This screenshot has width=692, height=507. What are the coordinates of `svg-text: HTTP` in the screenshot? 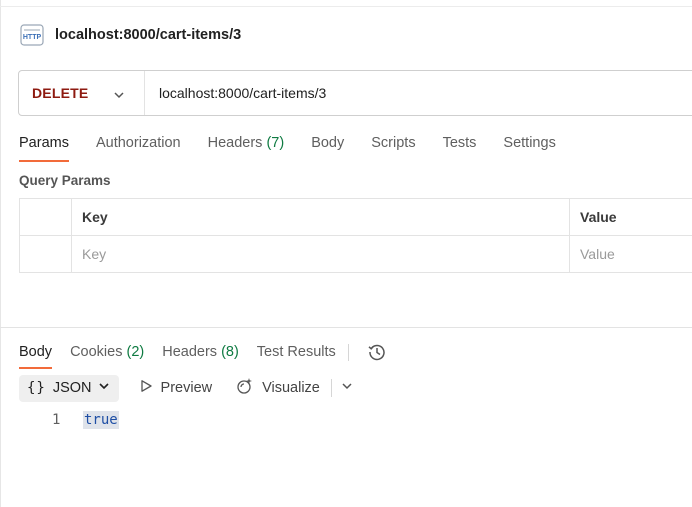 It's located at (32, 37).